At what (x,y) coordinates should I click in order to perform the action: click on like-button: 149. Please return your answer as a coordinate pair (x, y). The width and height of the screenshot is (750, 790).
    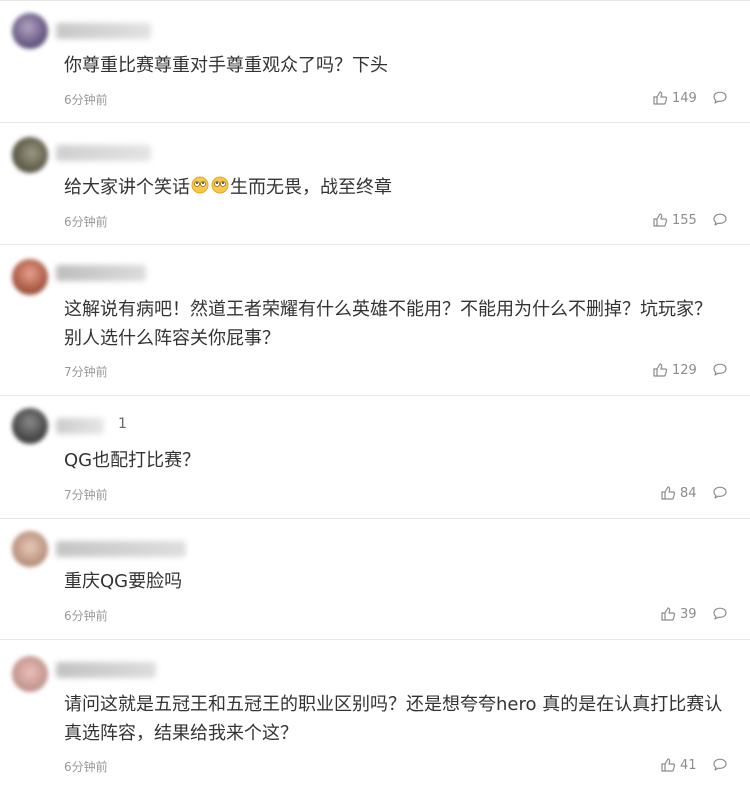
    Looking at the image, I should click on (674, 98).